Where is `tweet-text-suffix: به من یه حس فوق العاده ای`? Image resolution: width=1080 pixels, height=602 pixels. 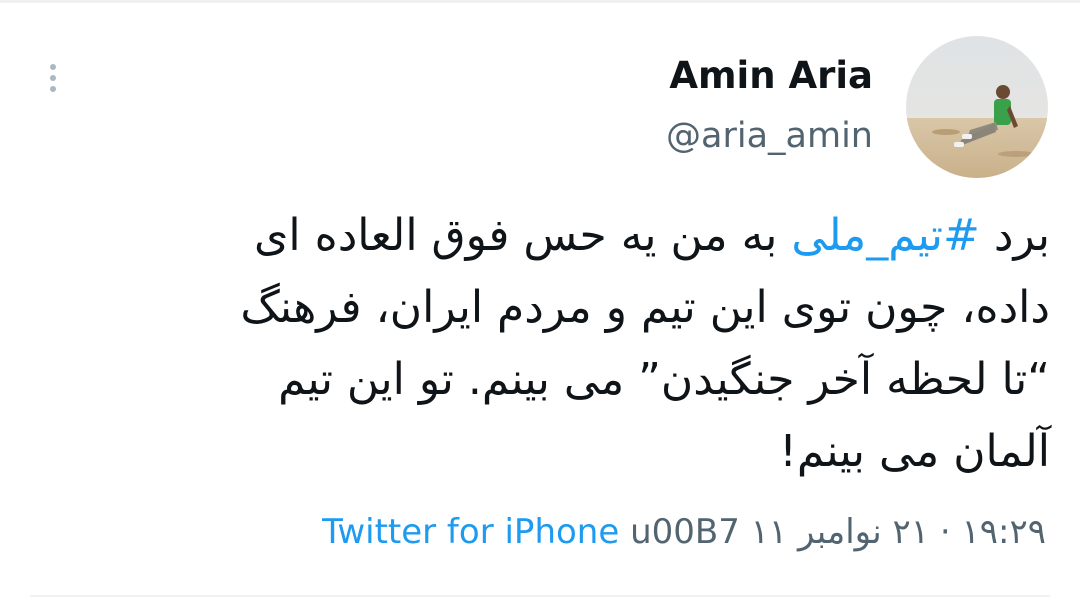
tweet-text-suffix: به من یه حس فوق العاده ای is located at coordinates (522, 235).